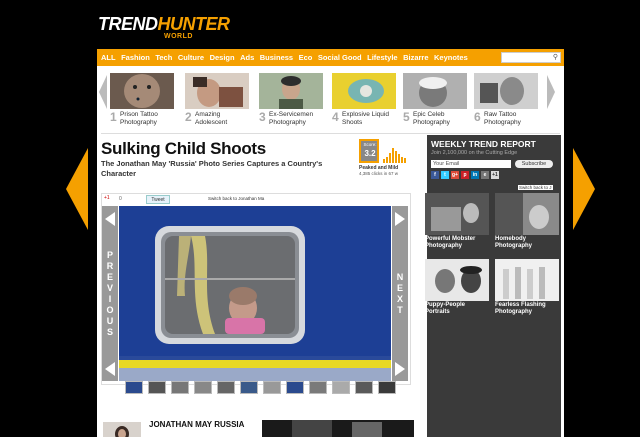 This screenshot has height=437, width=640. I want to click on google-plus-icon: g+, so click(455, 175).